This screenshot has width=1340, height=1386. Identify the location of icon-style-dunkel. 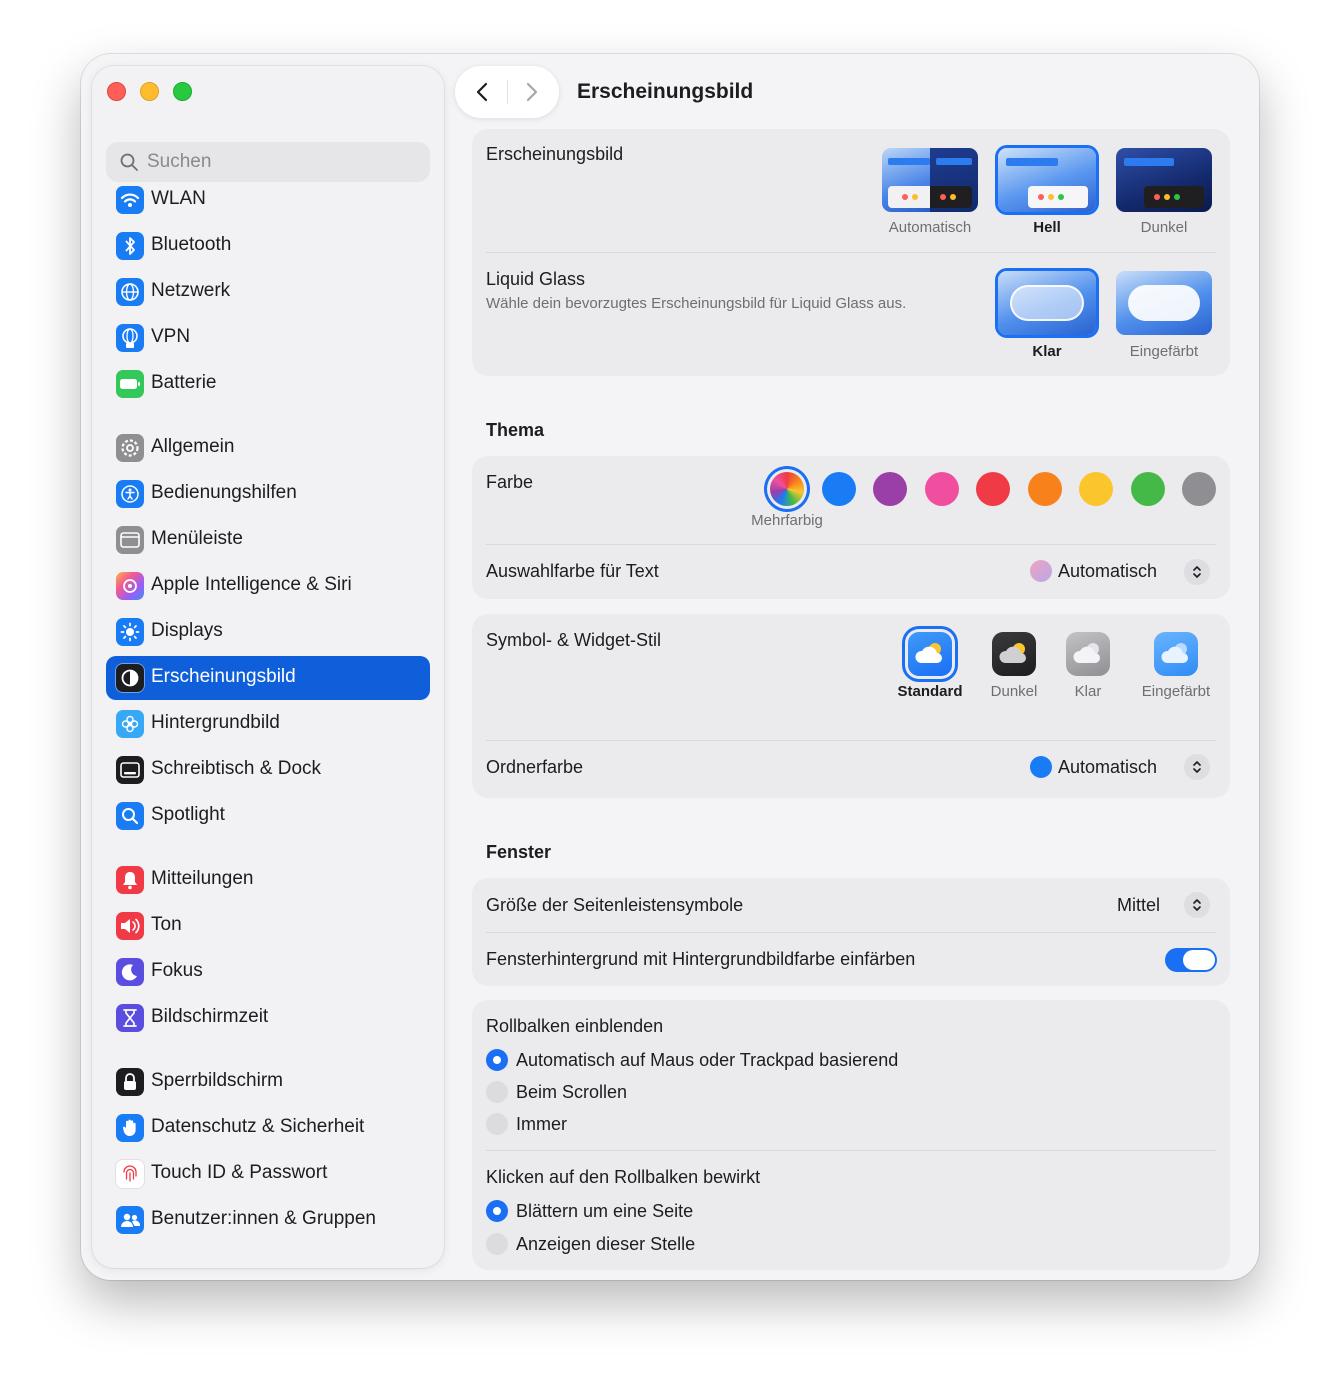
(1014, 654).